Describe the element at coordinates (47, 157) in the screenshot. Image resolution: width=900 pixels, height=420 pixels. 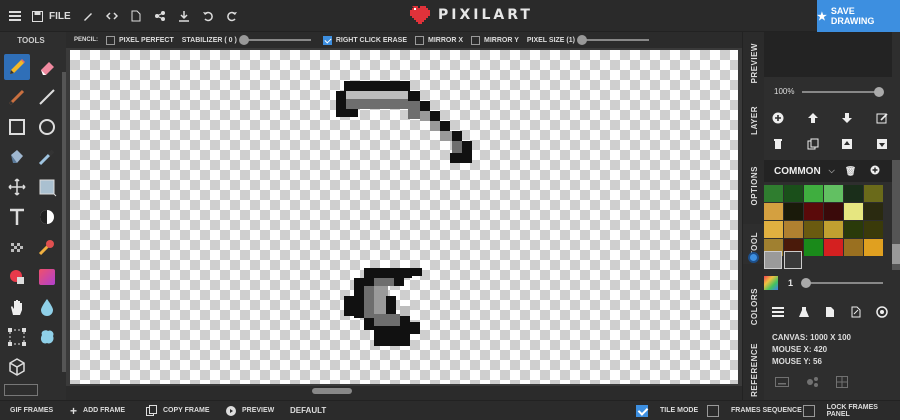
I see `color-picker-tool-icon` at that location.